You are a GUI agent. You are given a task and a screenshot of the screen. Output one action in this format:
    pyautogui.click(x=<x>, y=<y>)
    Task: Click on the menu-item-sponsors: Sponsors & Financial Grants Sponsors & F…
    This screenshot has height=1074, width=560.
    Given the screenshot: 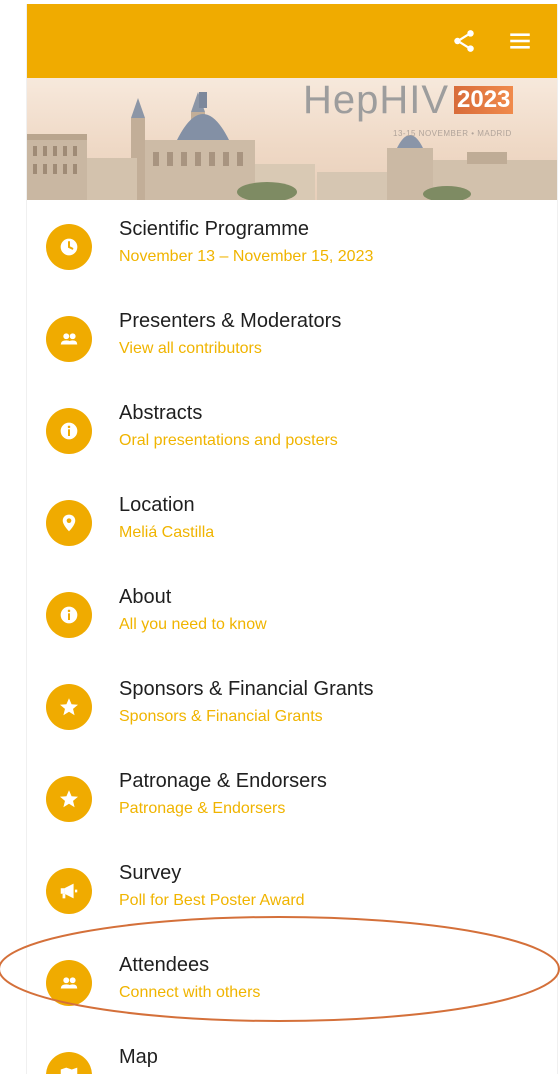 What is the action you would take?
    pyautogui.click(x=292, y=706)
    